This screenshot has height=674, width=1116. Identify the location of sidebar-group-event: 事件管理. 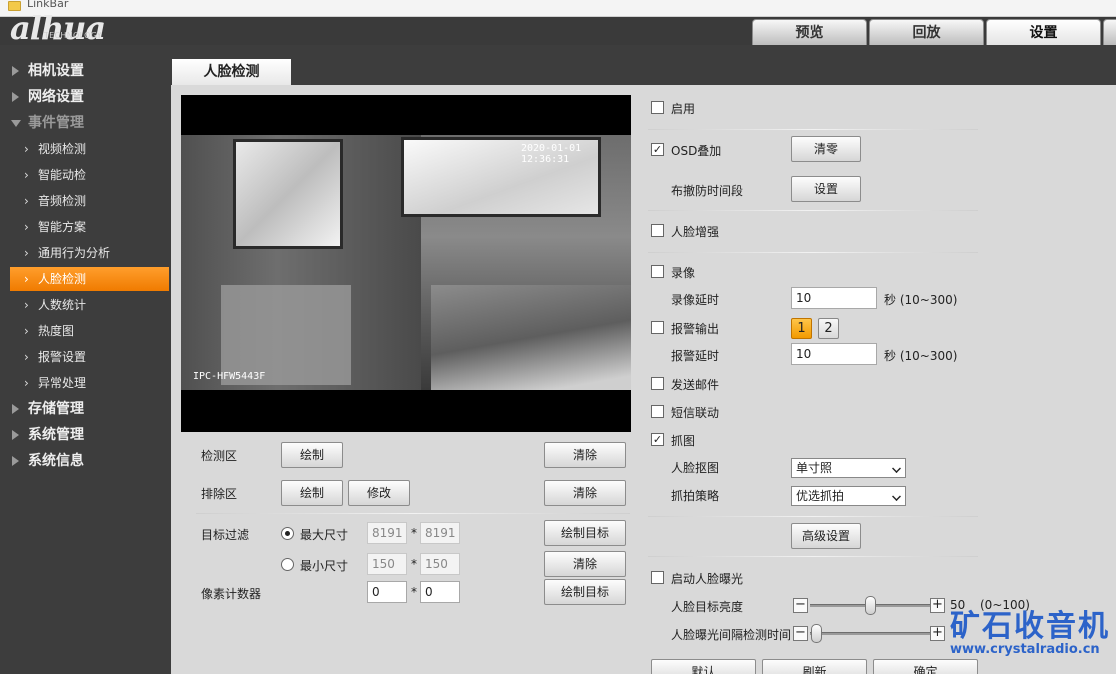
(85, 123).